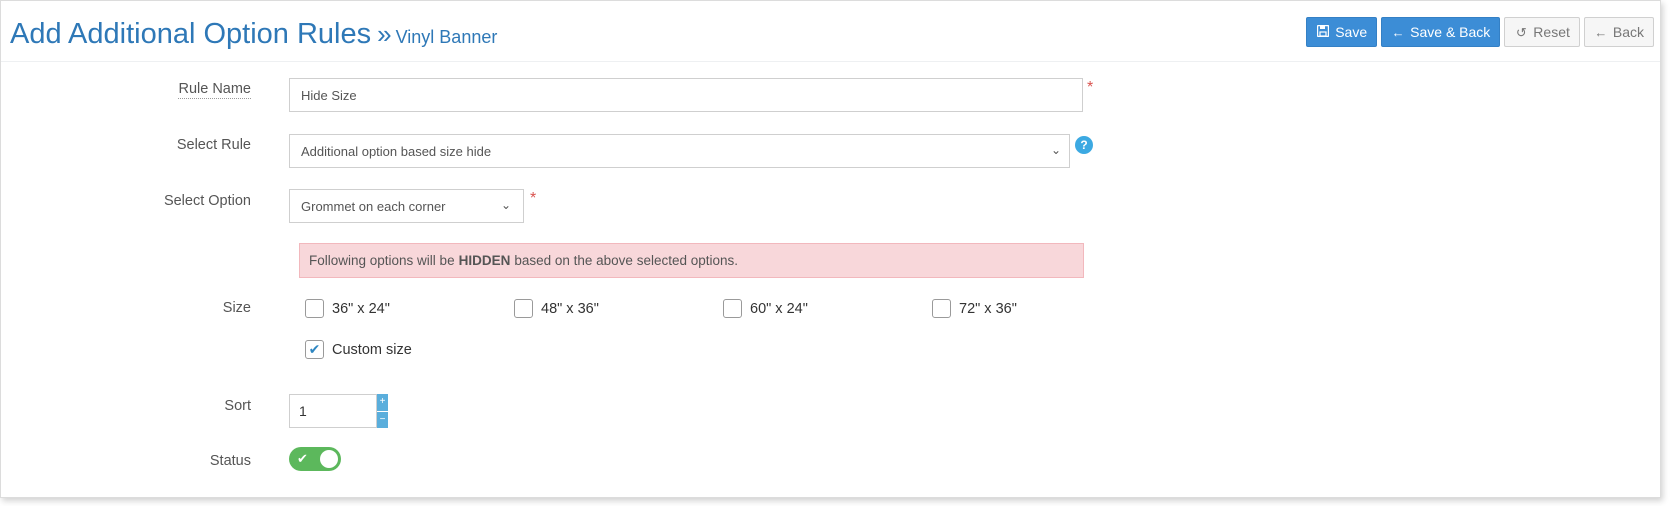 Image resolution: width=1675 pixels, height=506 pixels. I want to click on rule-name-label: Rule Name, so click(214, 90).